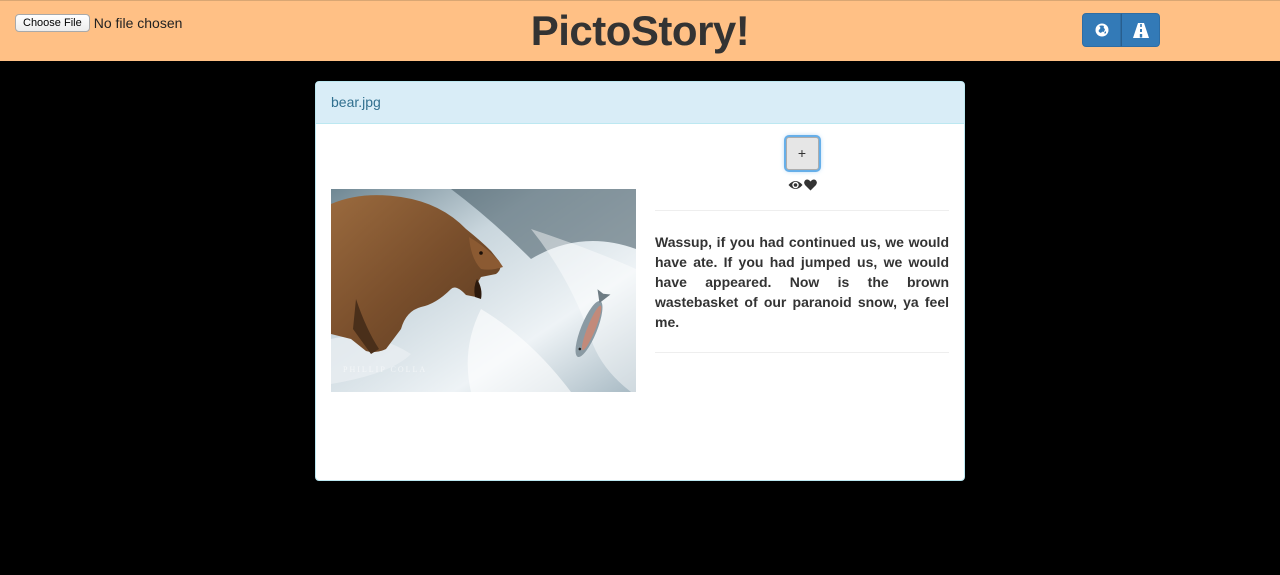 Image resolution: width=1280 pixels, height=575 pixels. What do you see at coordinates (802, 153) in the screenshot?
I see `add-button: +` at bounding box center [802, 153].